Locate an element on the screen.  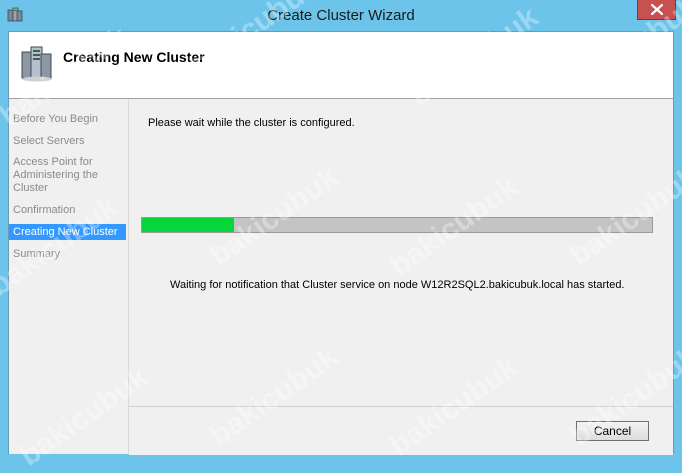
step-select-servers: Select Servers is located at coordinates (67, 141).